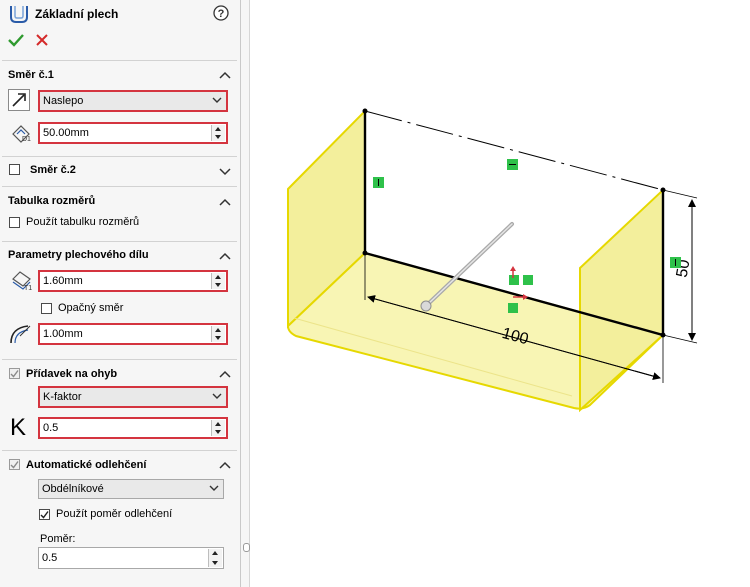 Image resolution: width=750 pixels, height=587 pixels. What do you see at coordinates (51, 201) in the screenshot?
I see `gauge-table-header: Tabulka rozměrů` at bounding box center [51, 201].